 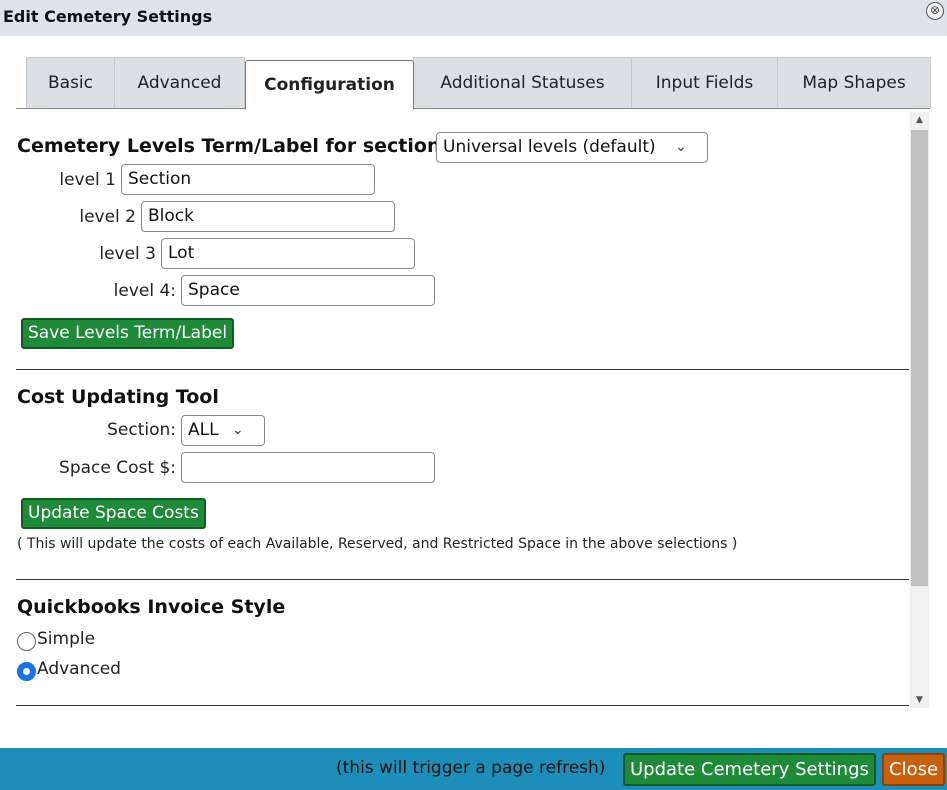 I want to click on tab-input-fields: Input Fields, so click(x=704, y=82).